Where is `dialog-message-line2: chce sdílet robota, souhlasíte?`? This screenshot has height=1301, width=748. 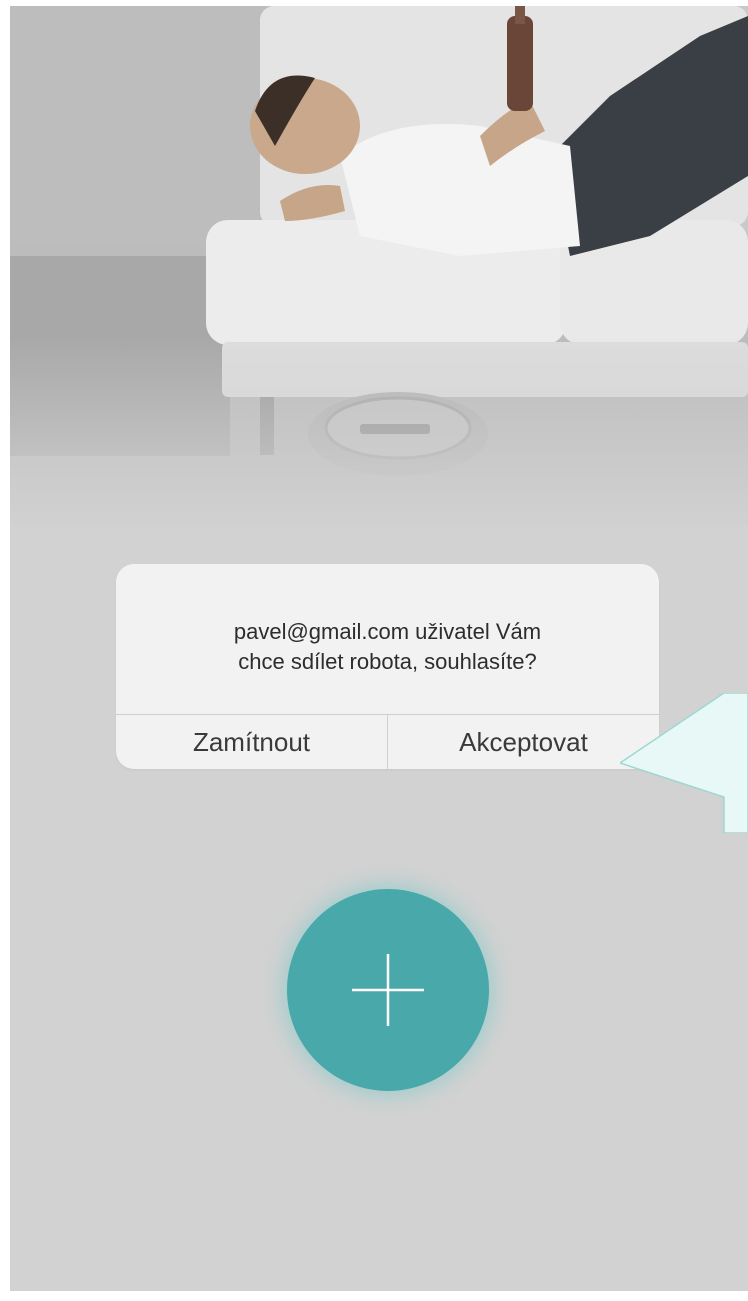 dialog-message-line2: chce sdílet robota, souhlasíte? is located at coordinates (387, 661).